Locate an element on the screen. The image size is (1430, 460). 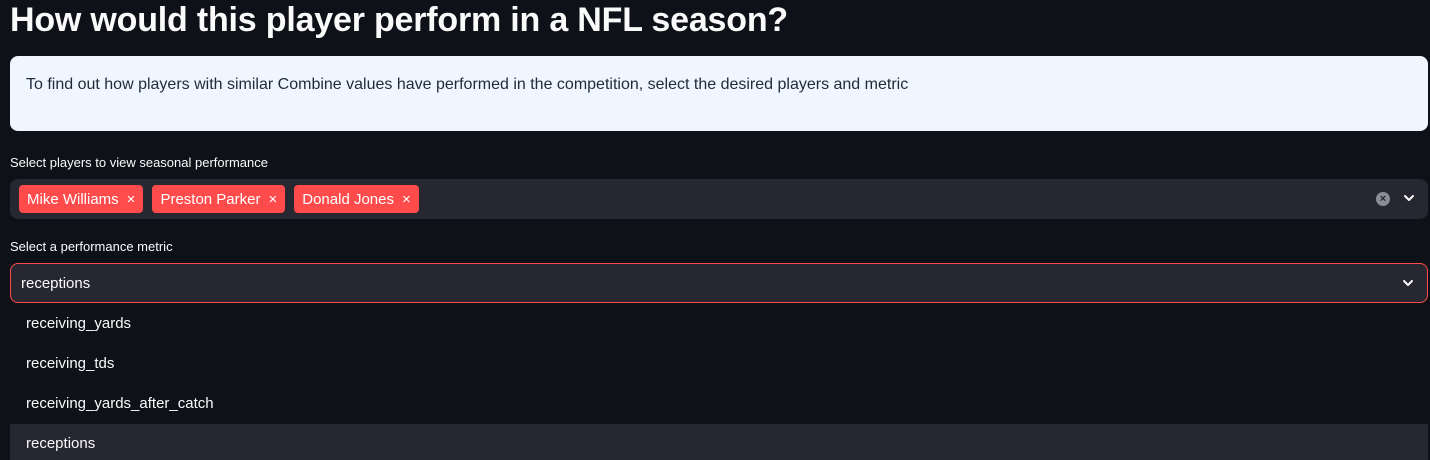
player-tag-label: Donald Jones is located at coordinates (348, 199).